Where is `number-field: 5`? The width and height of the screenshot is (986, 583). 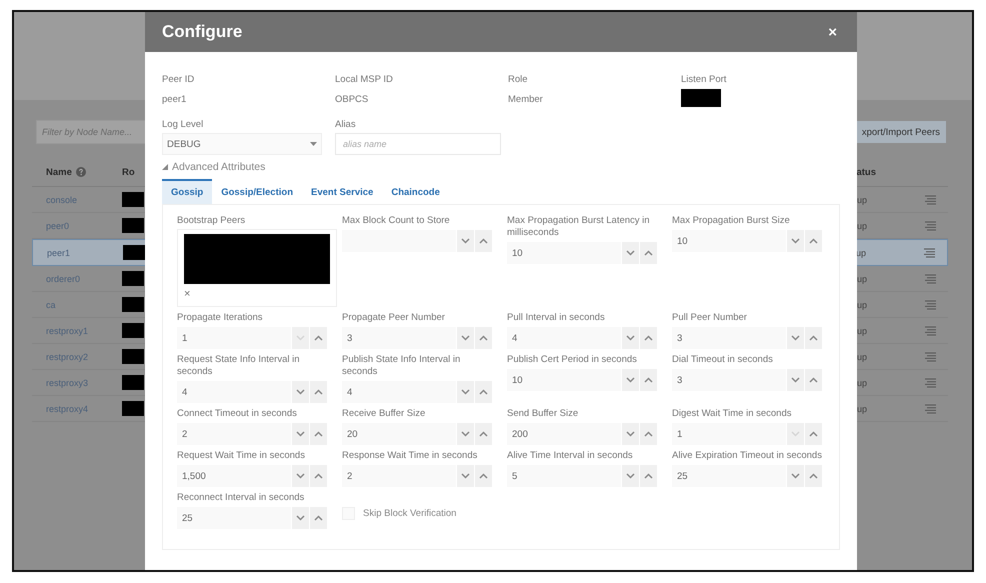 number-field: 5 is located at coordinates (564, 476).